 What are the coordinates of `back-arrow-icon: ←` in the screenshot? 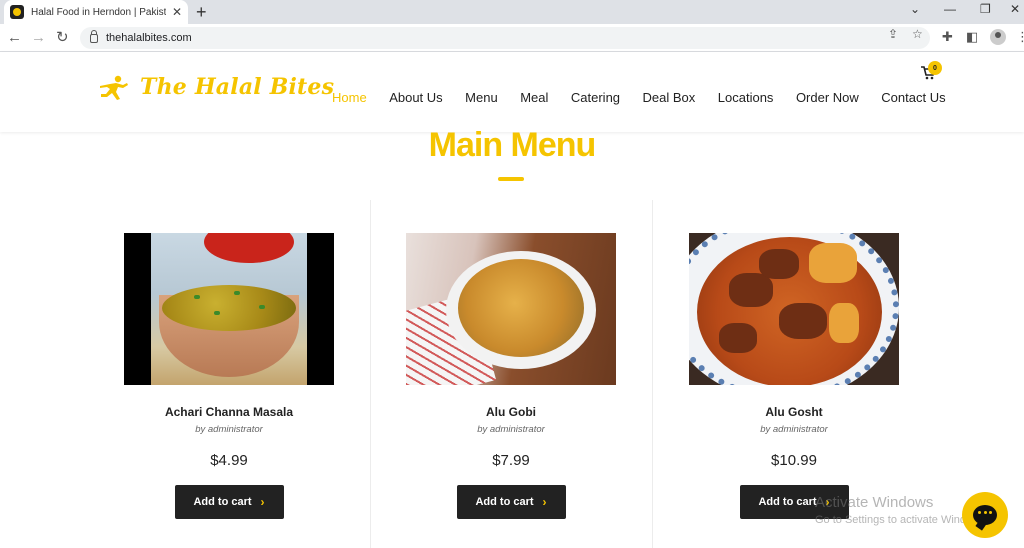 It's located at (14, 38).